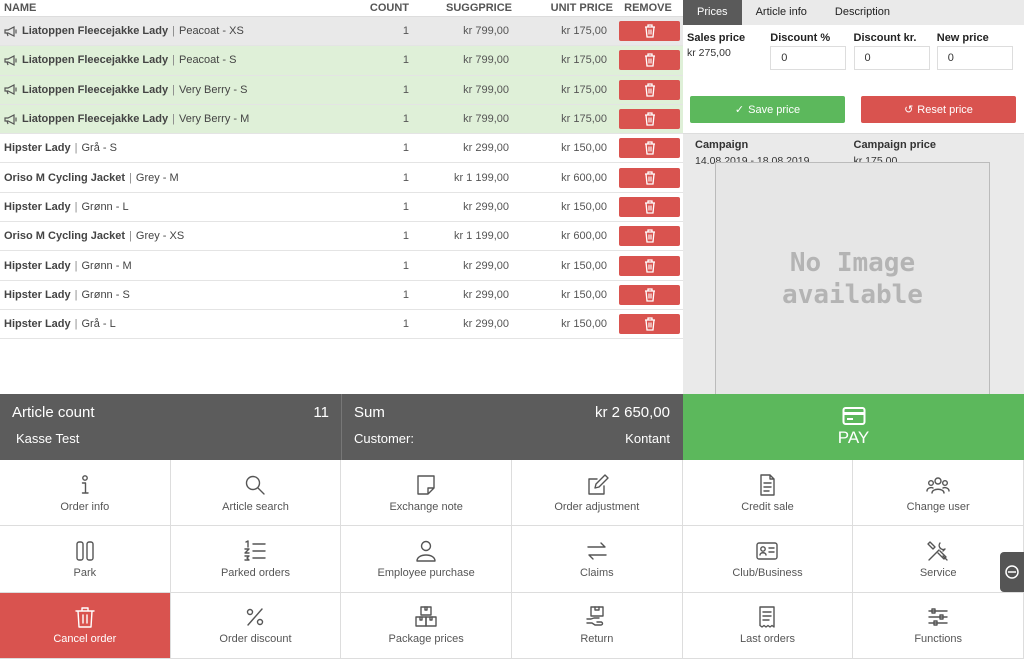 The width and height of the screenshot is (1024, 659). What do you see at coordinates (85, 639) in the screenshot?
I see `cancel-order-label: Cancel order` at bounding box center [85, 639].